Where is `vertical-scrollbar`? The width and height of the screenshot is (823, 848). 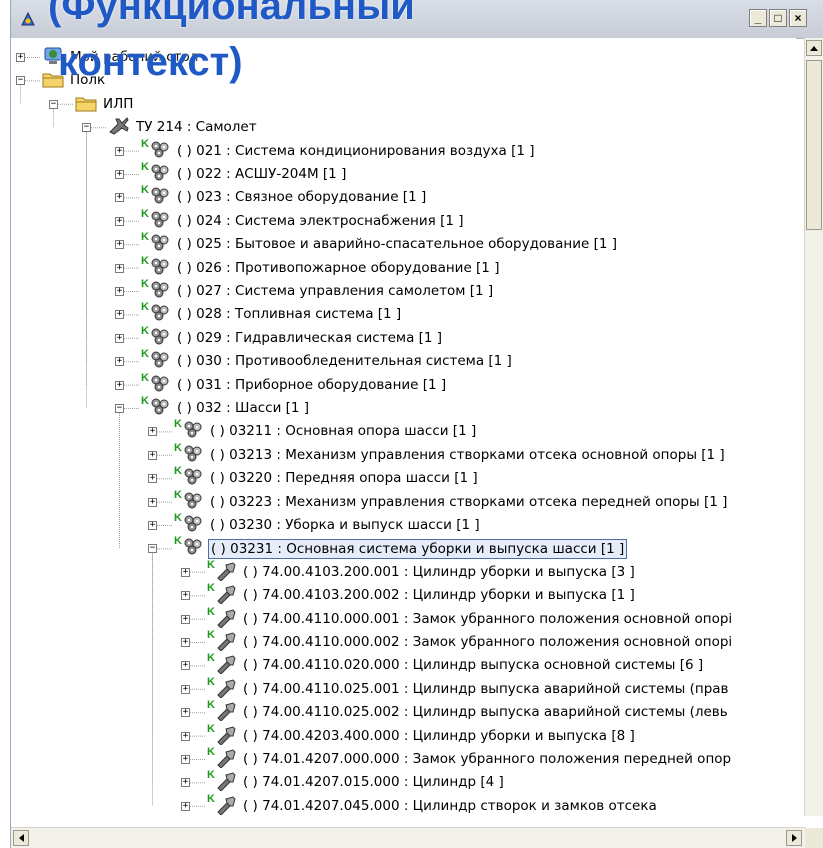
vertical-scrollbar is located at coordinates (813, 427).